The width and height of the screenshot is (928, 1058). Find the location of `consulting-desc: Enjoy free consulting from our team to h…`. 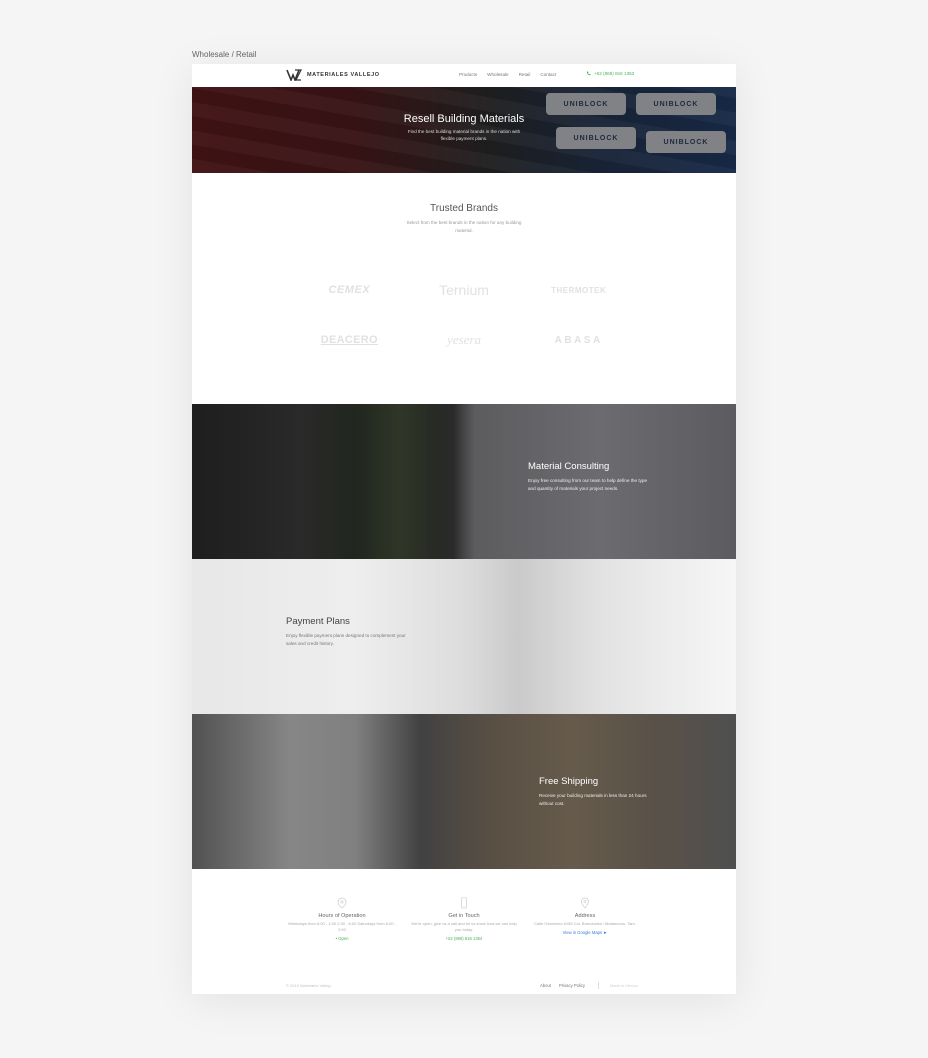

consulting-desc: Enjoy free consulting from our team to h… is located at coordinates (587, 484).